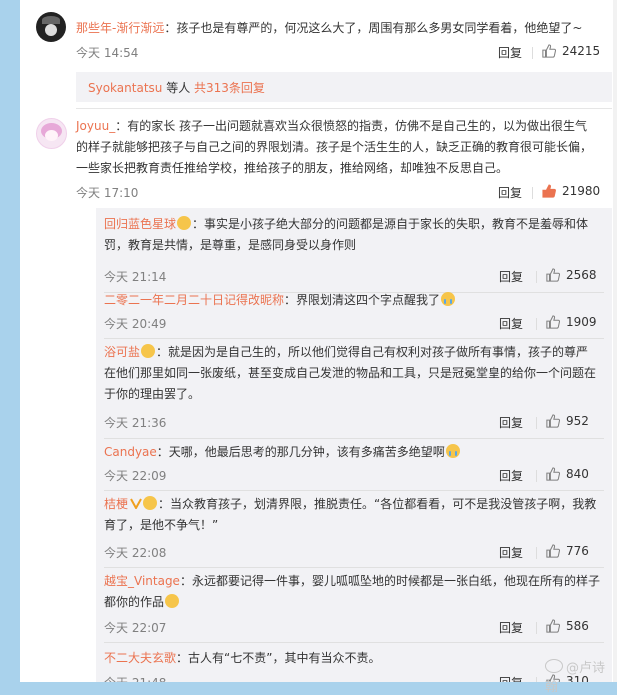  What do you see at coordinates (229, 88) in the screenshot?
I see `more-replies-count: 共313条回复` at bounding box center [229, 88].